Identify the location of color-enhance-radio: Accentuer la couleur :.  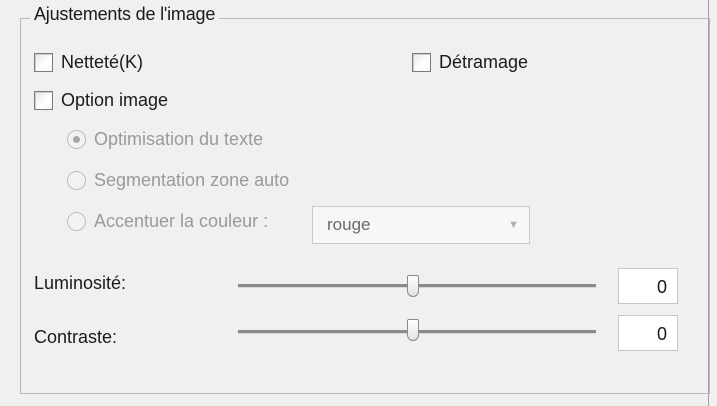
(167, 221).